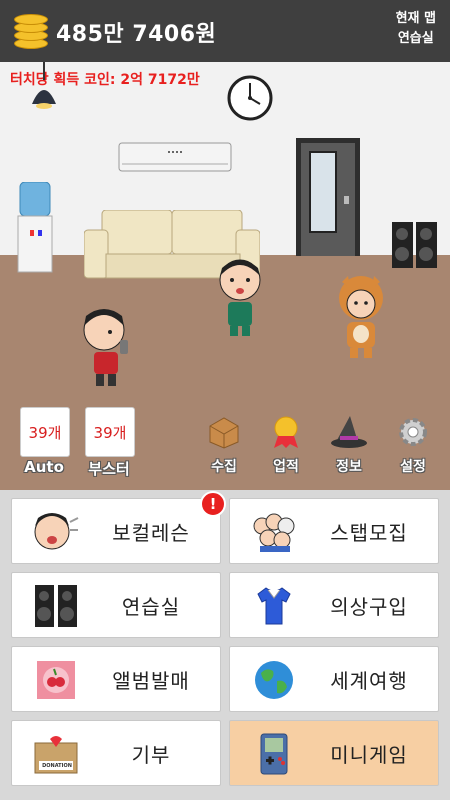 The height and width of the screenshot is (800, 450). Describe the element at coordinates (213, 504) in the screenshot. I see `alert-badge: !` at that location.